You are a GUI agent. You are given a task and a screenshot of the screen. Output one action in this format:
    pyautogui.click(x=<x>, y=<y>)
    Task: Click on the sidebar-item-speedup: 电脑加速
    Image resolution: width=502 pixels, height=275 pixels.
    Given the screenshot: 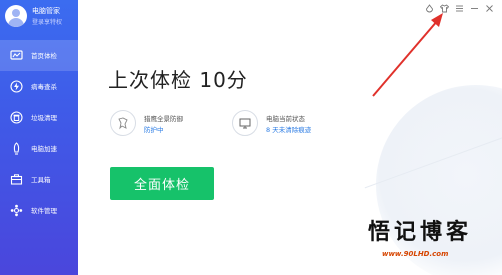 What is the action you would take?
    pyautogui.click(x=39, y=148)
    